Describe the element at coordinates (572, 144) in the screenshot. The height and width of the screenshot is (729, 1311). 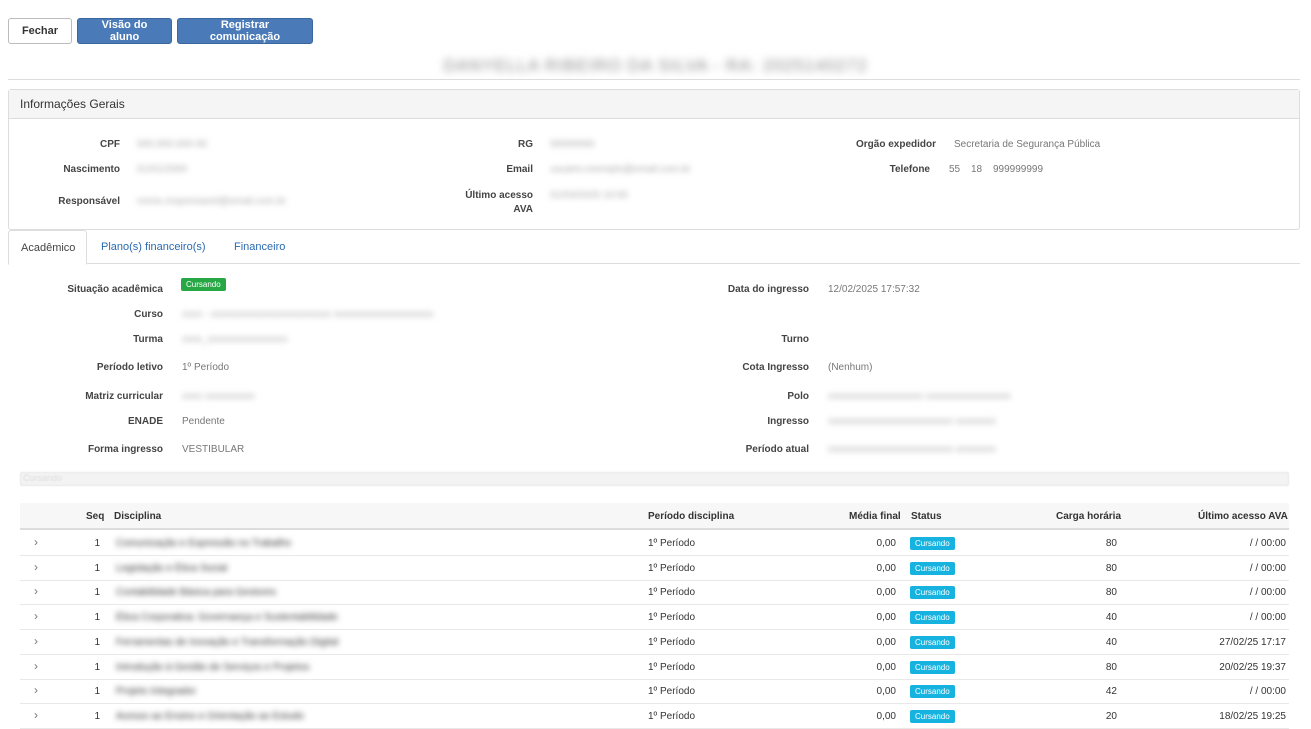
I see `rg-value: 00000000` at that location.